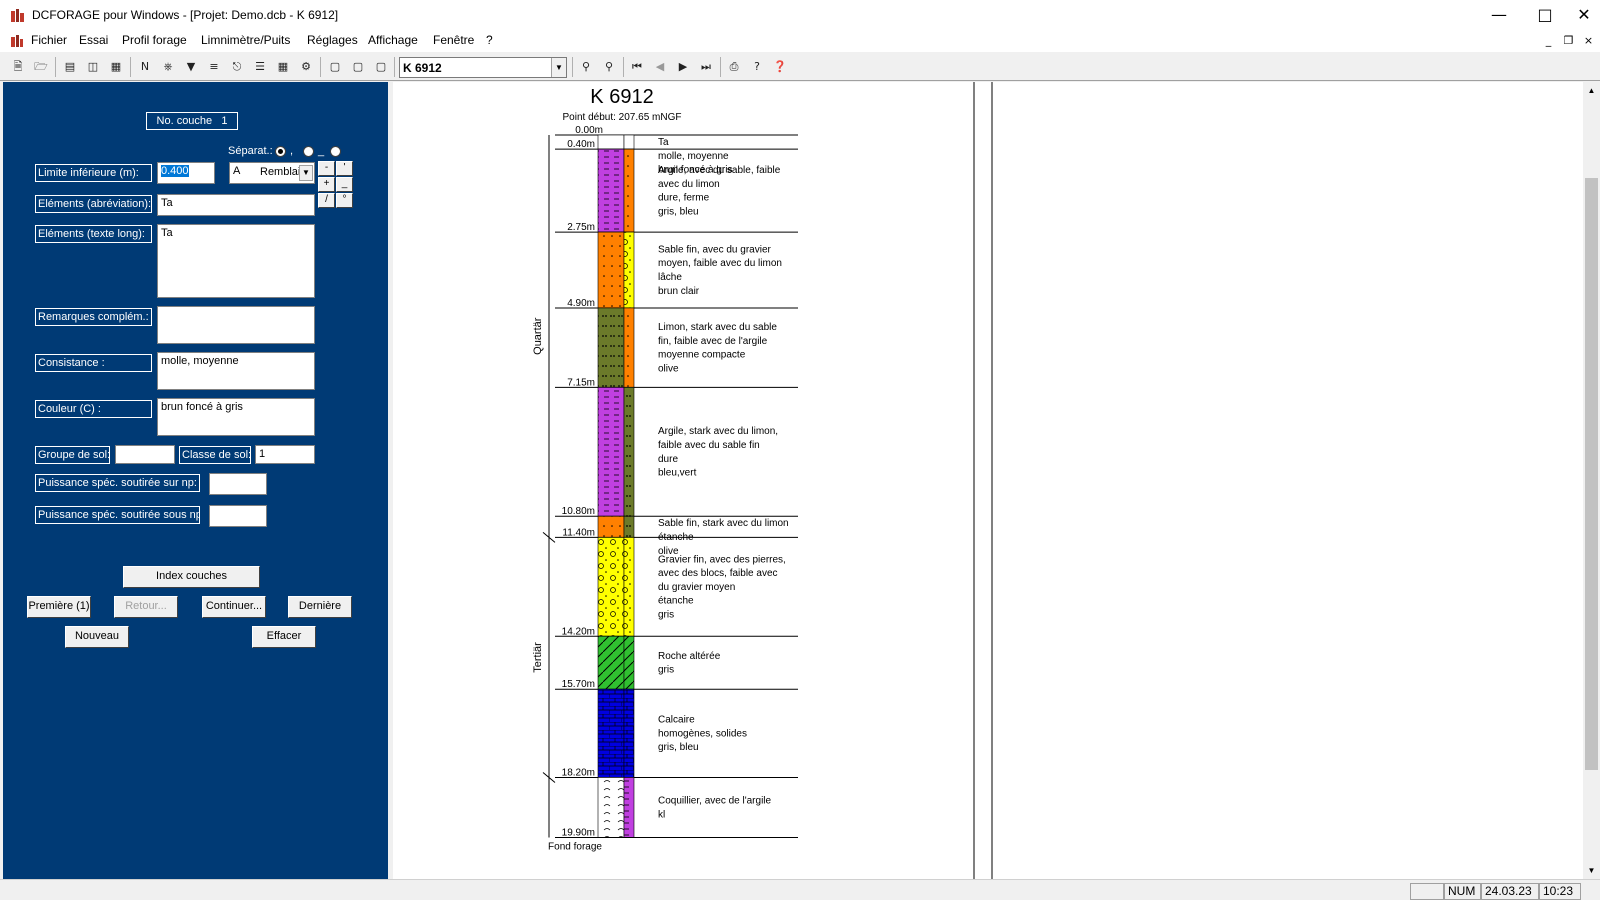 The image size is (1600, 900). Describe the element at coordinates (93, 363) in the screenshot. I see `consistance-label: Consistance :` at that location.